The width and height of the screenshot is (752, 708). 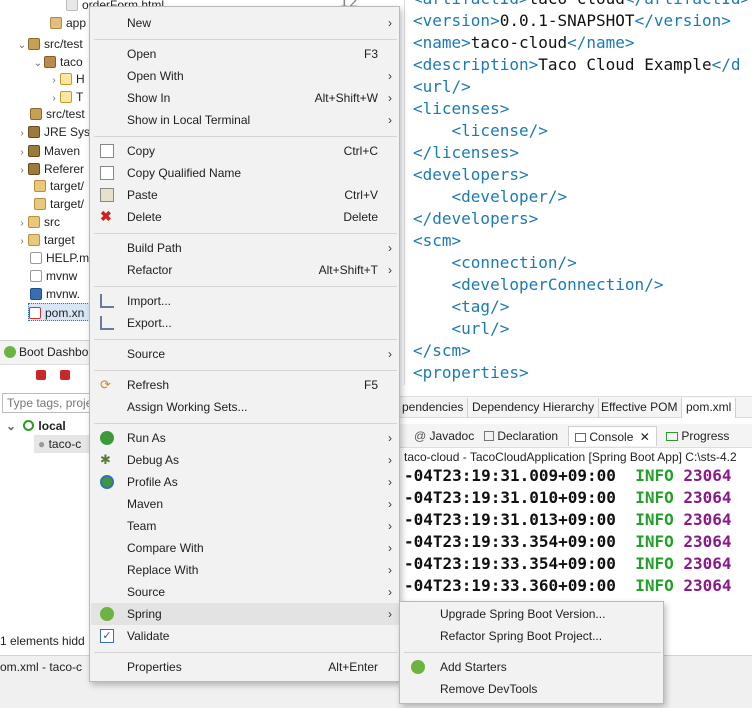 What do you see at coordinates (57, 62) in the screenshot?
I see `tree-item: ⌄ taco` at bounding box center [57, 62].